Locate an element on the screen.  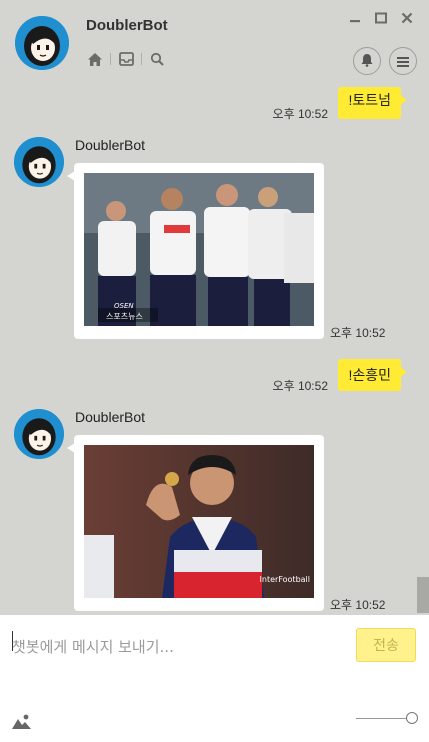
maximize-icon is located at coordinates (381, 18).